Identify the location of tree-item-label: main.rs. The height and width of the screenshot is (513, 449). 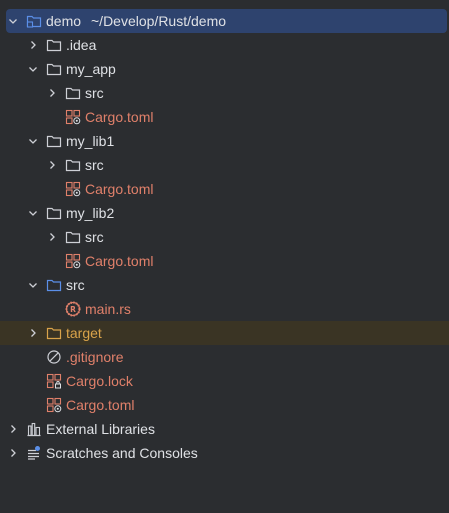
(108, 309).